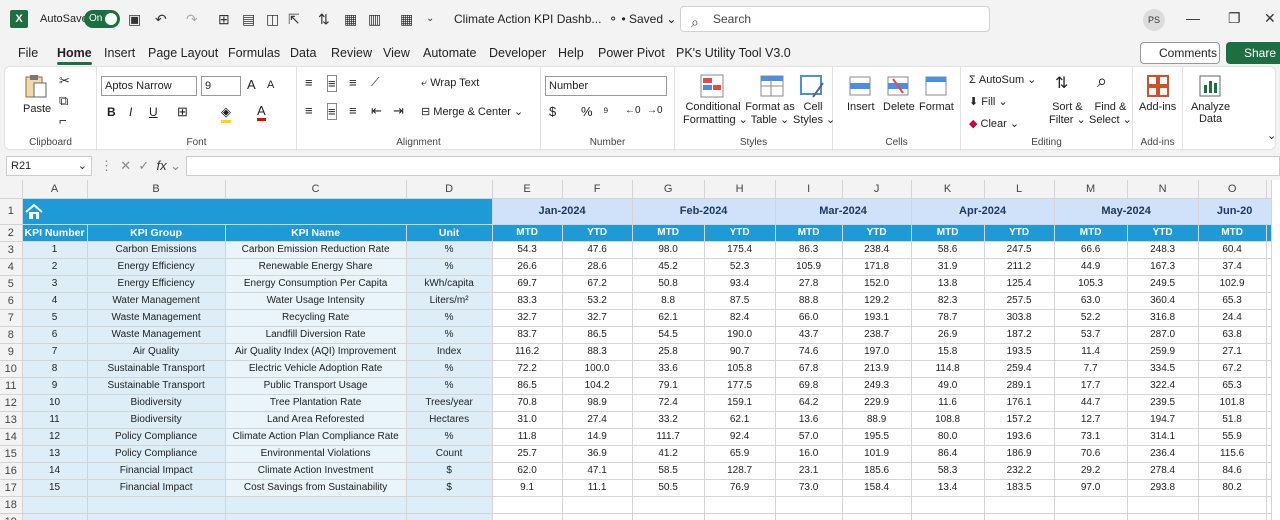 The height and width of the screenshot is (520, 1280). I want to click on tab-formulas: Formulas, so click(254, 53).